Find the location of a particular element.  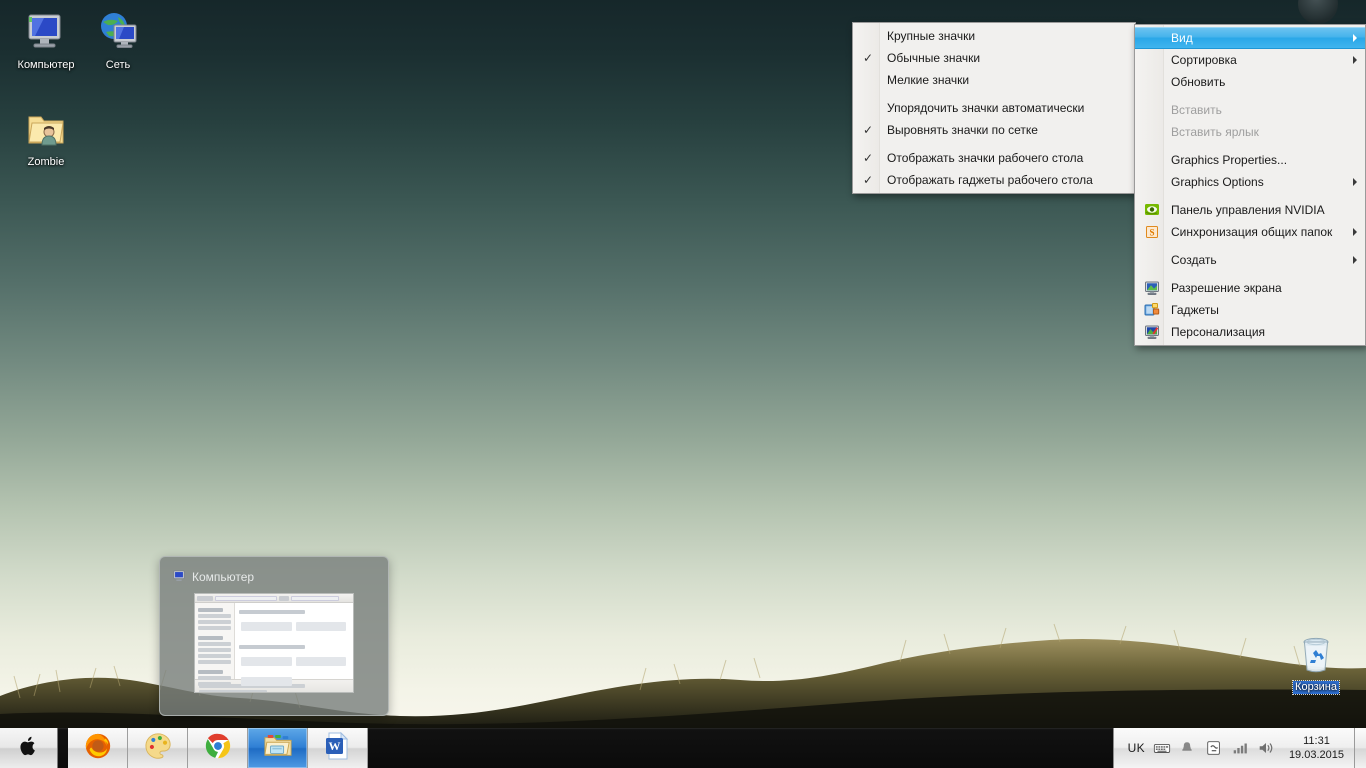

menu-item-align-to-grid: ✓ Выровнять значки по сетке is located at coordinates (994, 130).